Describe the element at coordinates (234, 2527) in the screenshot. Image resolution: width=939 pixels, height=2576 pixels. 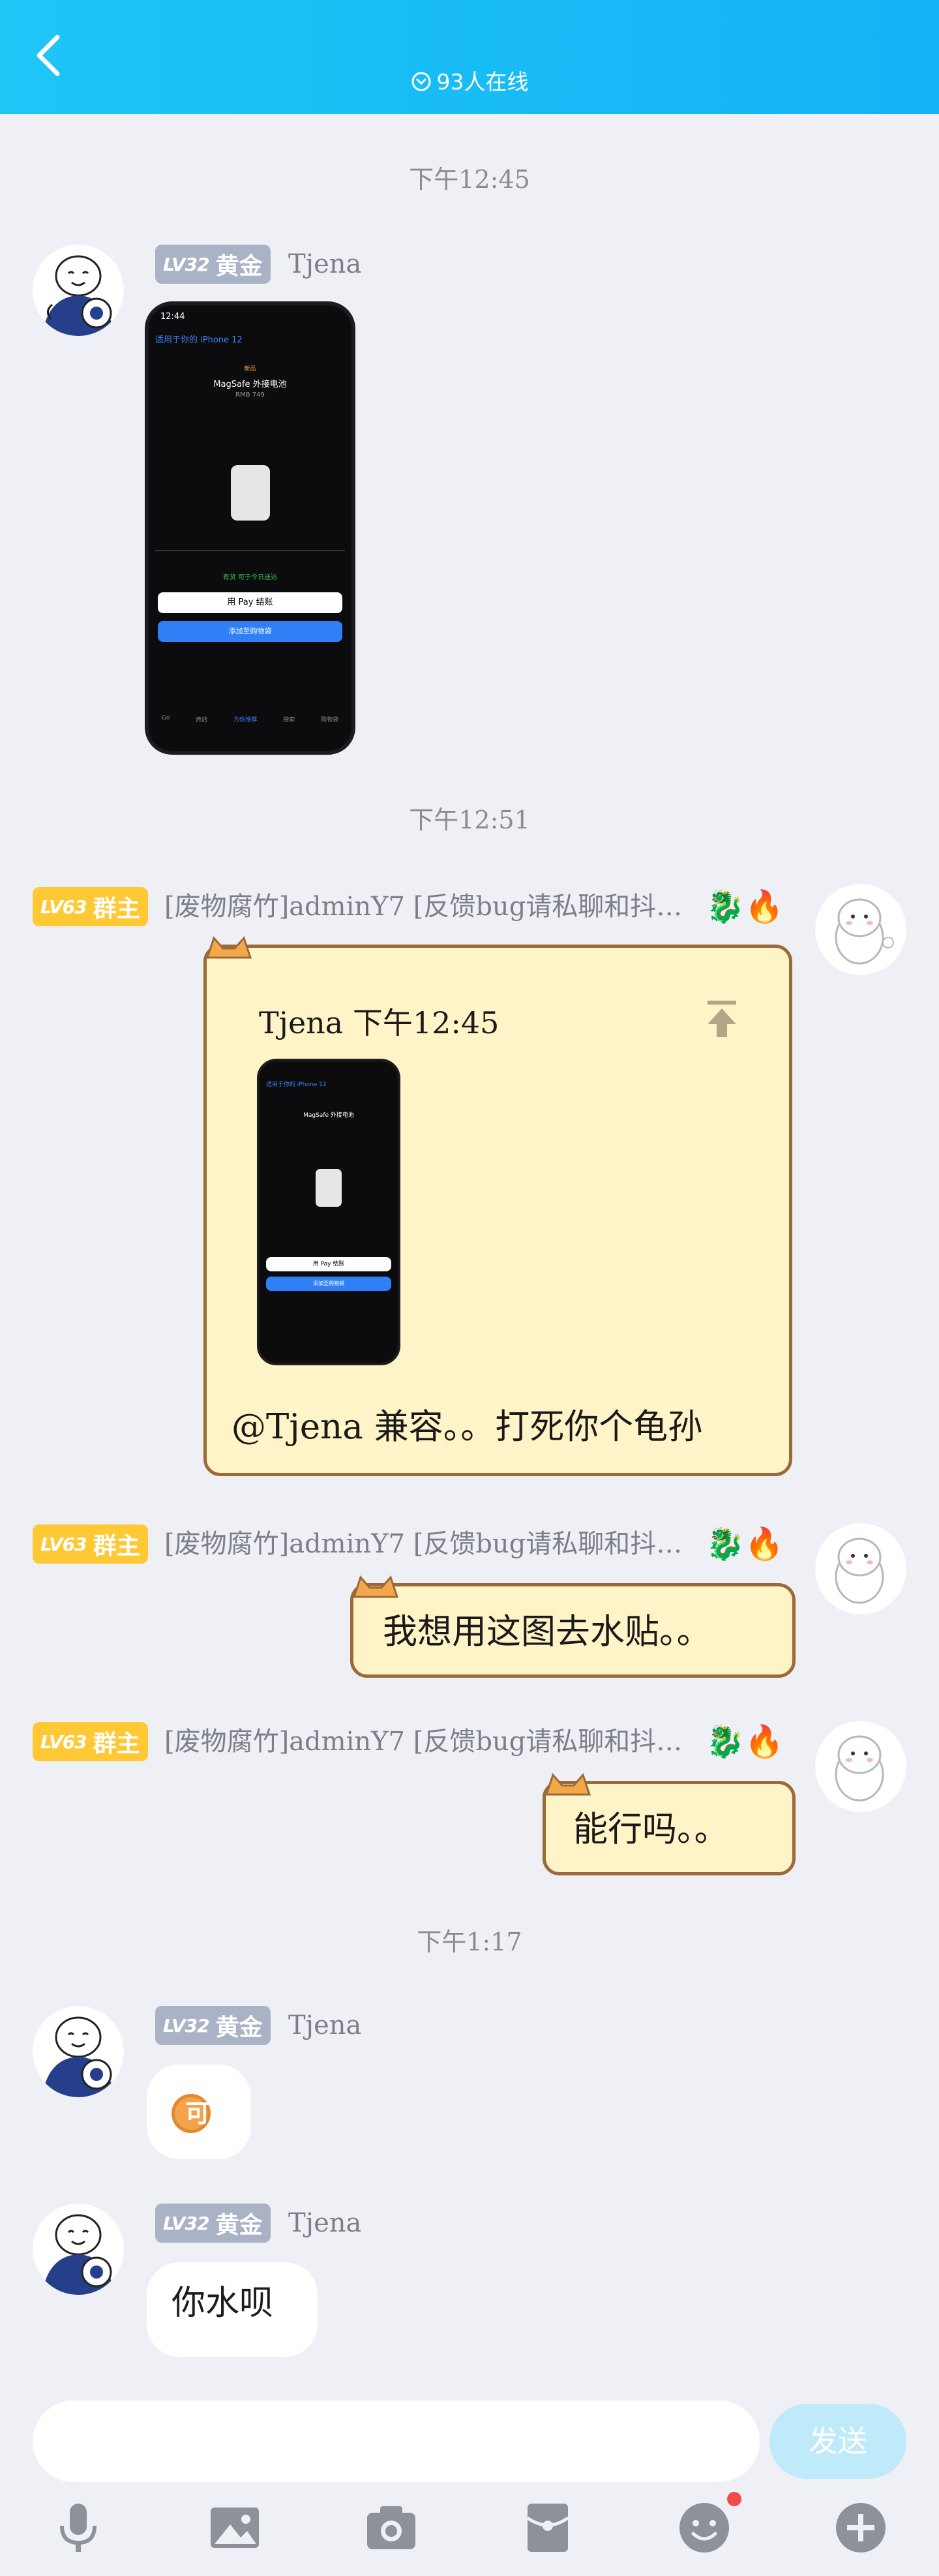
I see `image-icon` at that location.